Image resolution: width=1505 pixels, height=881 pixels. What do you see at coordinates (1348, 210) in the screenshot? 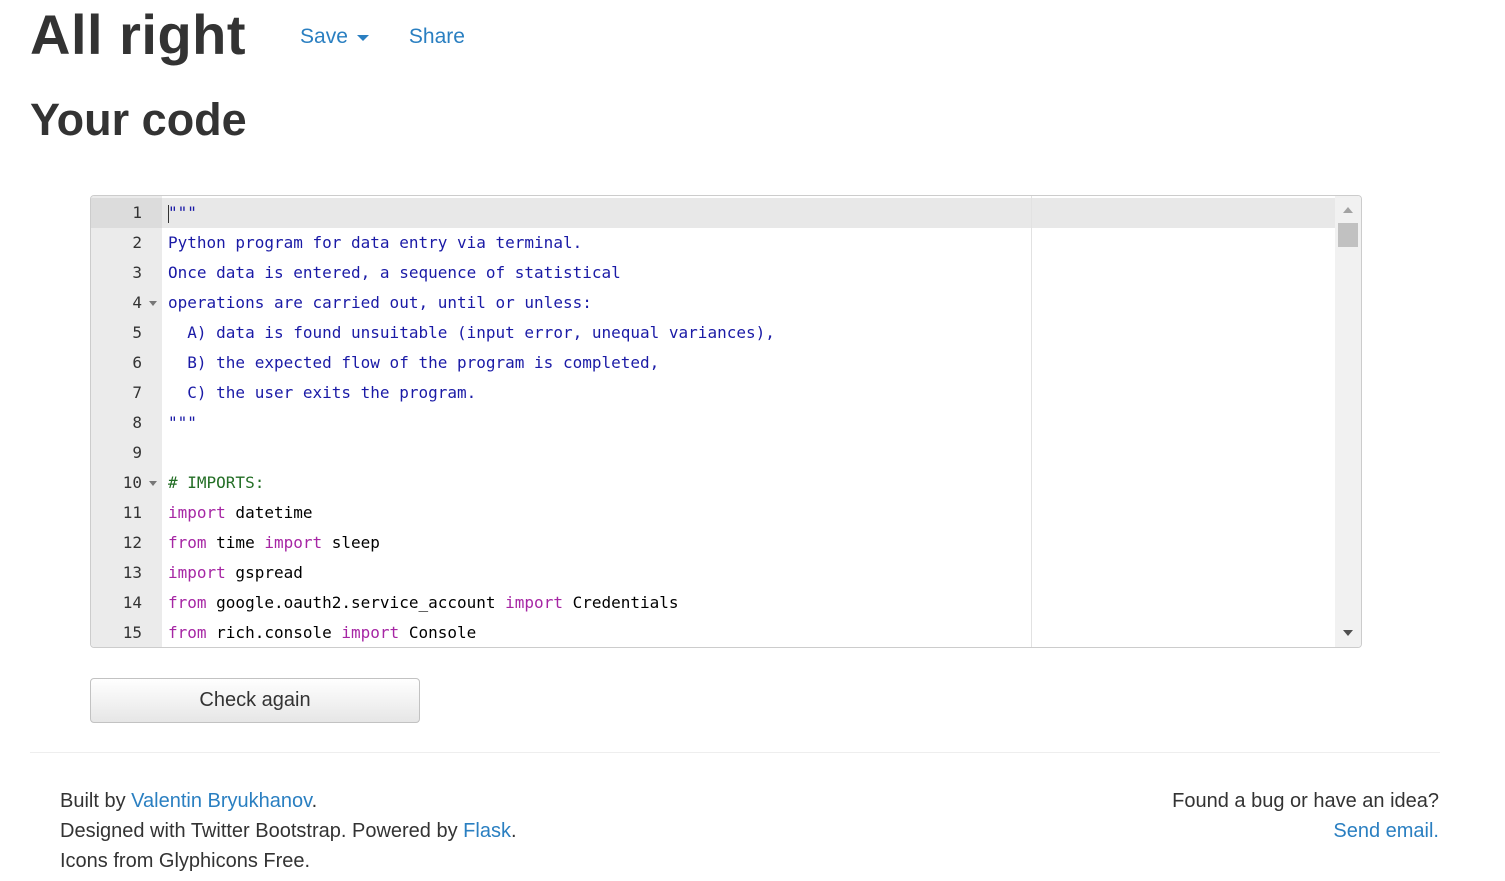
I see `scroll-up-icon` at bounding box center [1348, 210].